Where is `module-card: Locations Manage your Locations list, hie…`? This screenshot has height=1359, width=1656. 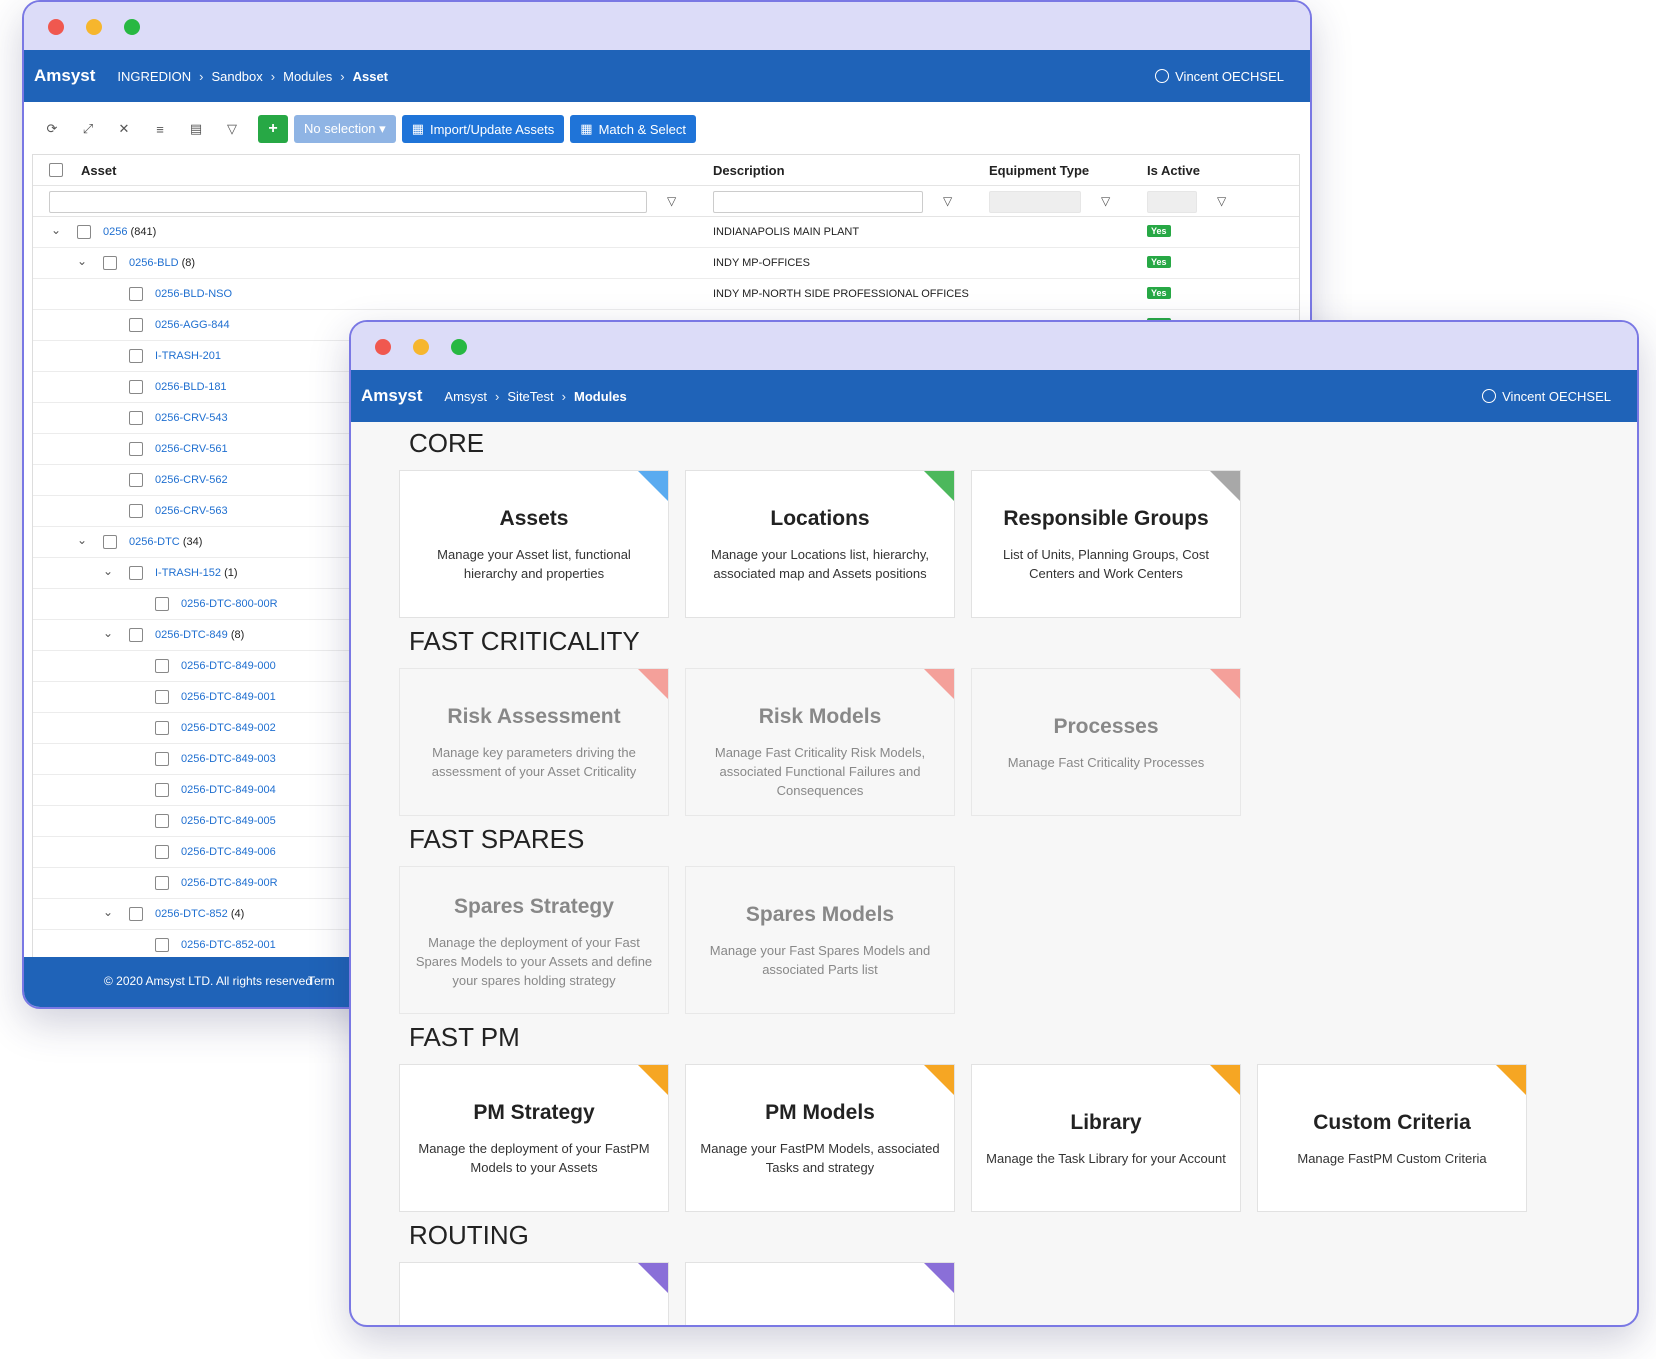 module-card: Locations Manage your Locations list, hie… is located at coordinates (820, 544).